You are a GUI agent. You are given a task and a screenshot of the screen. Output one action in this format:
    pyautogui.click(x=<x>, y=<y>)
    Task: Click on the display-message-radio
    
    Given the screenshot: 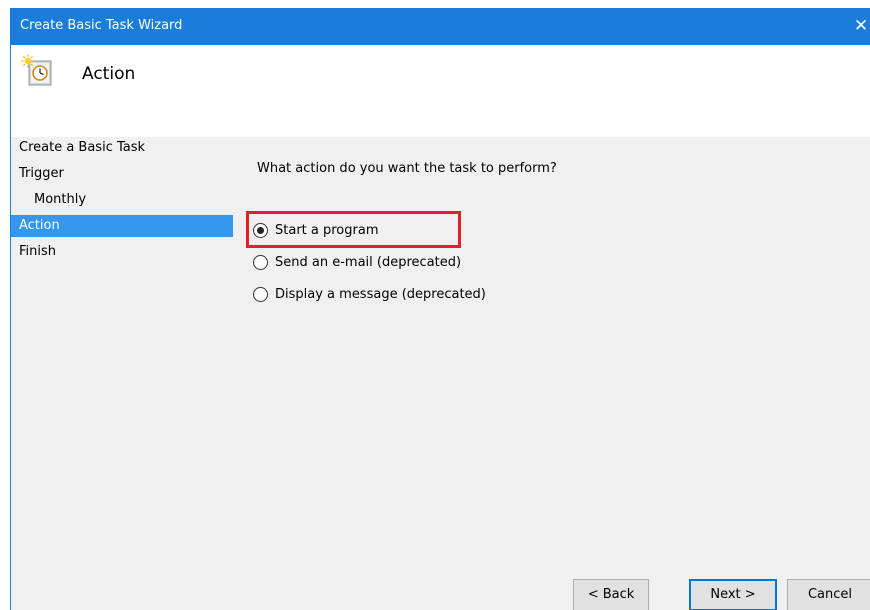 What is the action you would take?
    pyautogui.click(x=260, y=294)
    